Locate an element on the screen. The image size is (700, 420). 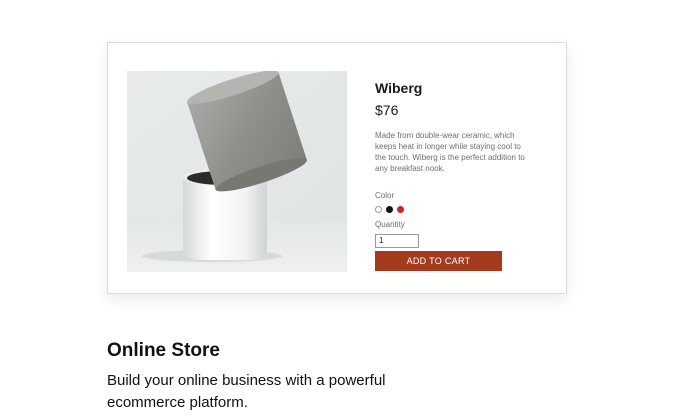
color-label: Color is located at coordinates (385, 195).